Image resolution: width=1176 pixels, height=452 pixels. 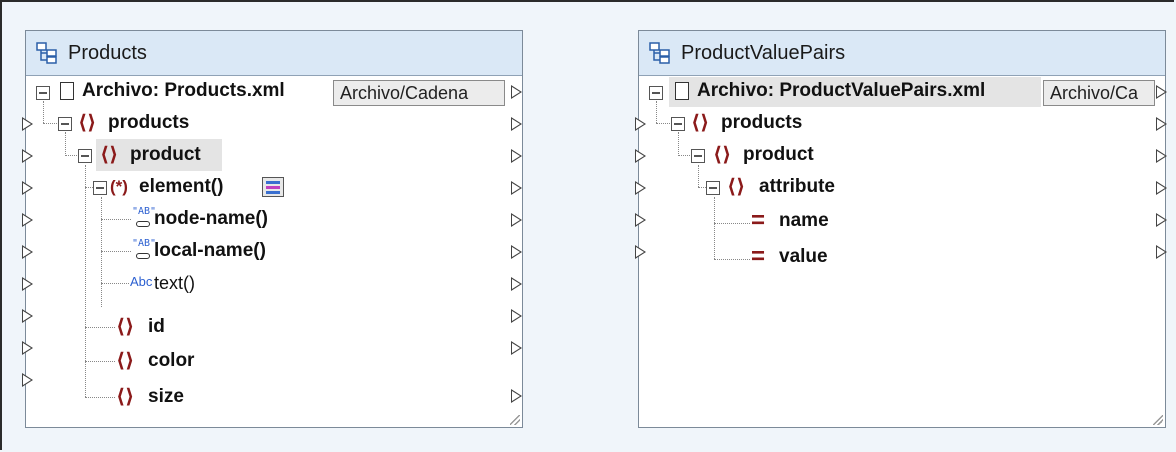 What do you see at coordinates (183, 90) in the screenshot?
I see `file-label: Archivo: Products.xml` at bounding box center [183, 90].